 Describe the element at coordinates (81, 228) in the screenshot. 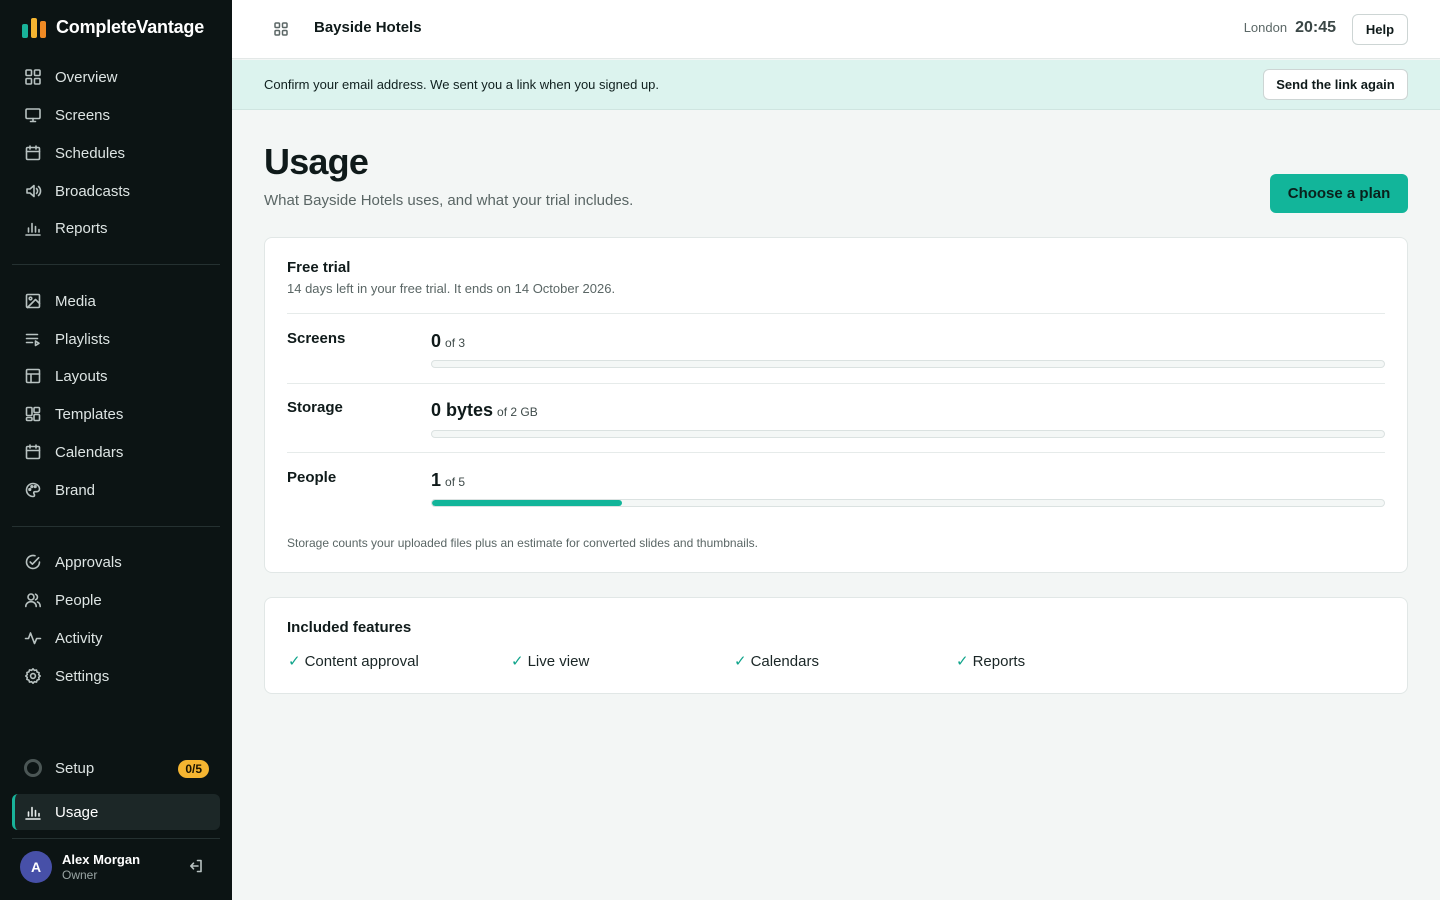

I see `sidebar-item-label: Reports` at that location.